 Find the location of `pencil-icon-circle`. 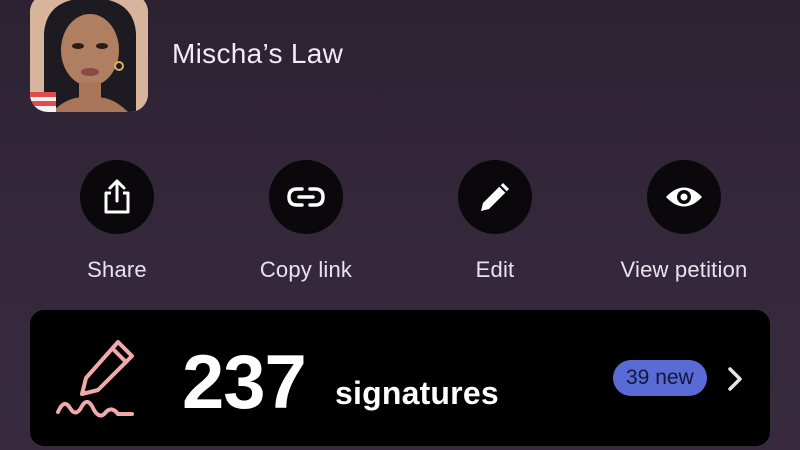

pencil-icon-circle is located at coordinates (495, 197).